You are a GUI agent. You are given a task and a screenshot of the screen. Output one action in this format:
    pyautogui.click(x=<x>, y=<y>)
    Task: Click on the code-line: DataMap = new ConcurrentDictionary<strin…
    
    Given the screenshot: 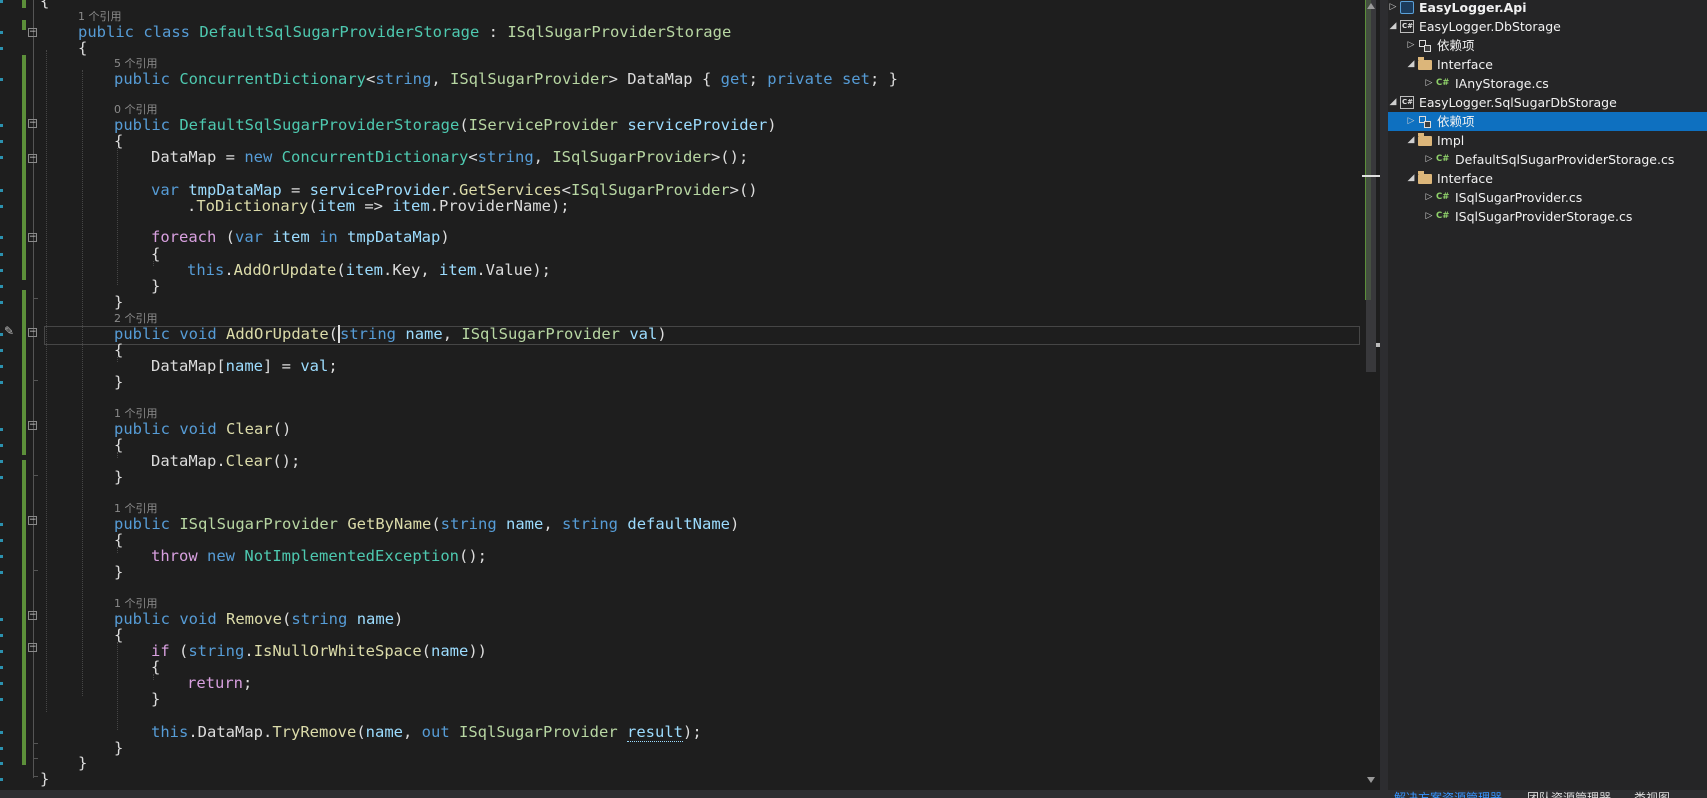 What is the action you would take?
    pyautogui.click(x=449, y=157)
    